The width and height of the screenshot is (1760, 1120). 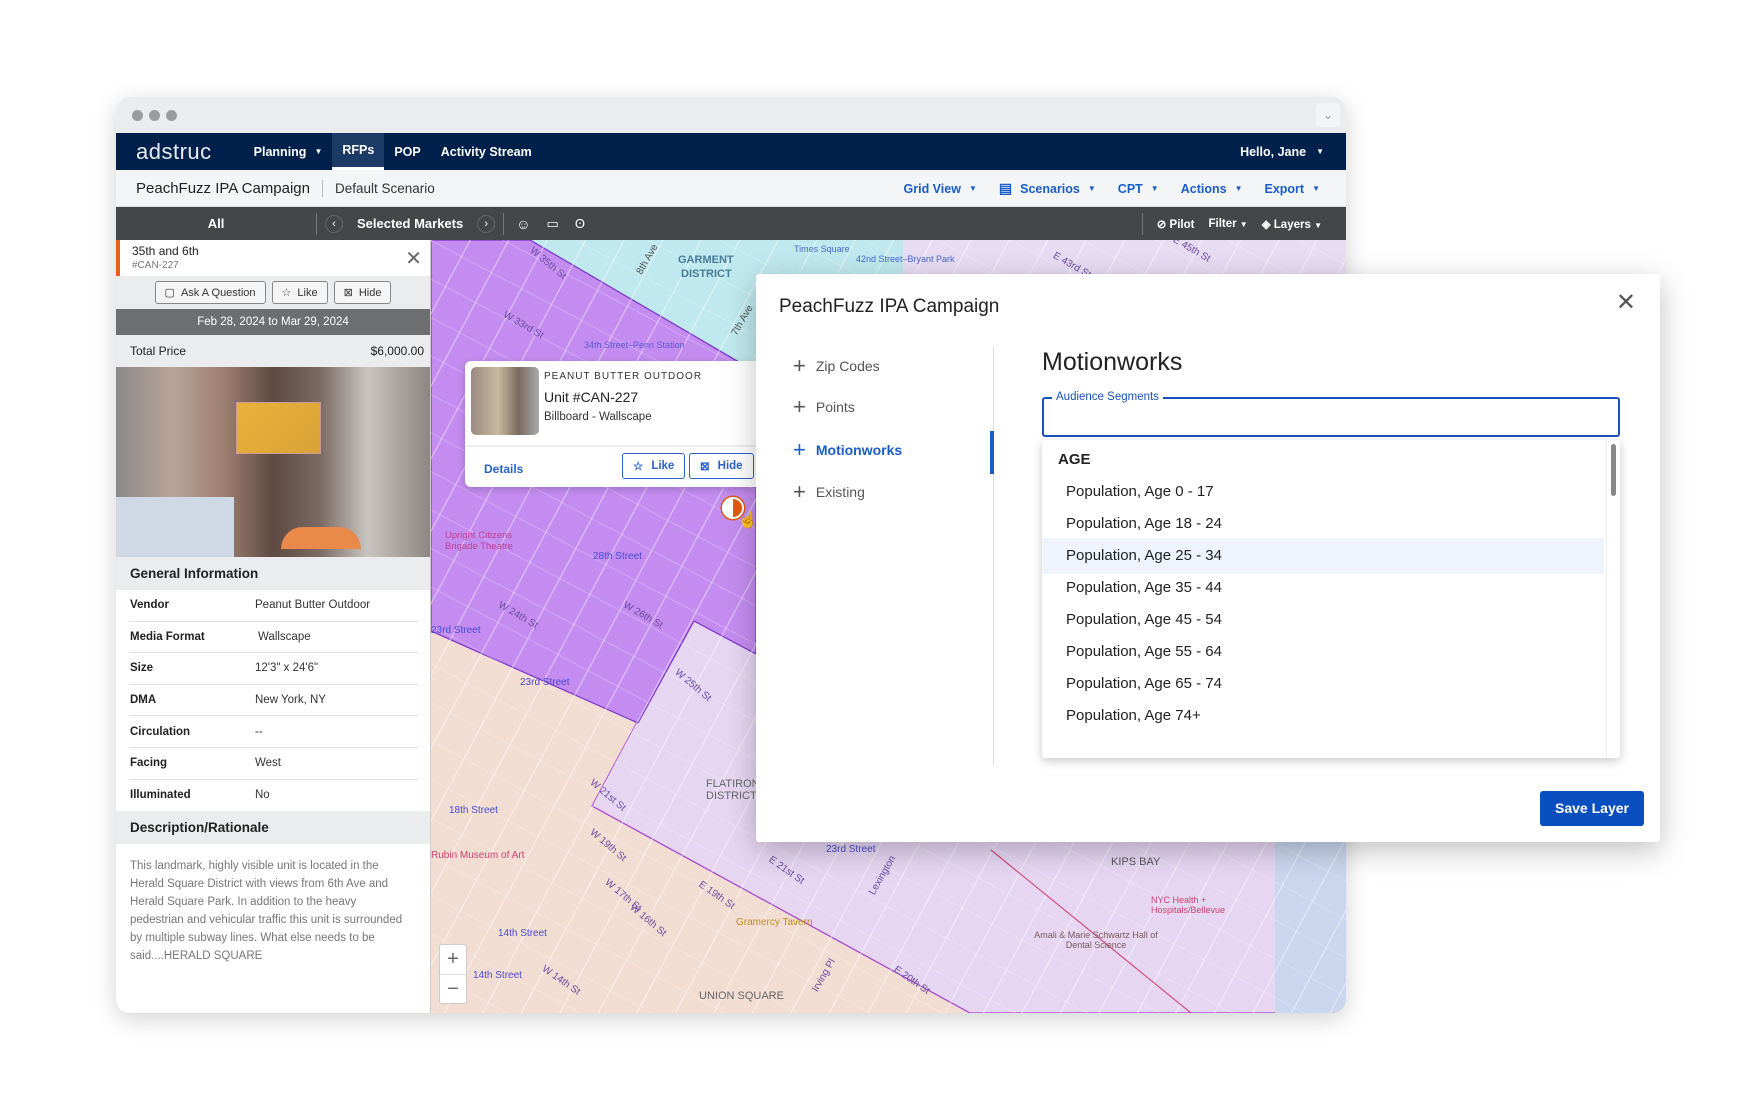 What do you see at coordinates (160, 731) in the screenshot?
I see `info-key: Circulation` at bounding box center [160, 731].